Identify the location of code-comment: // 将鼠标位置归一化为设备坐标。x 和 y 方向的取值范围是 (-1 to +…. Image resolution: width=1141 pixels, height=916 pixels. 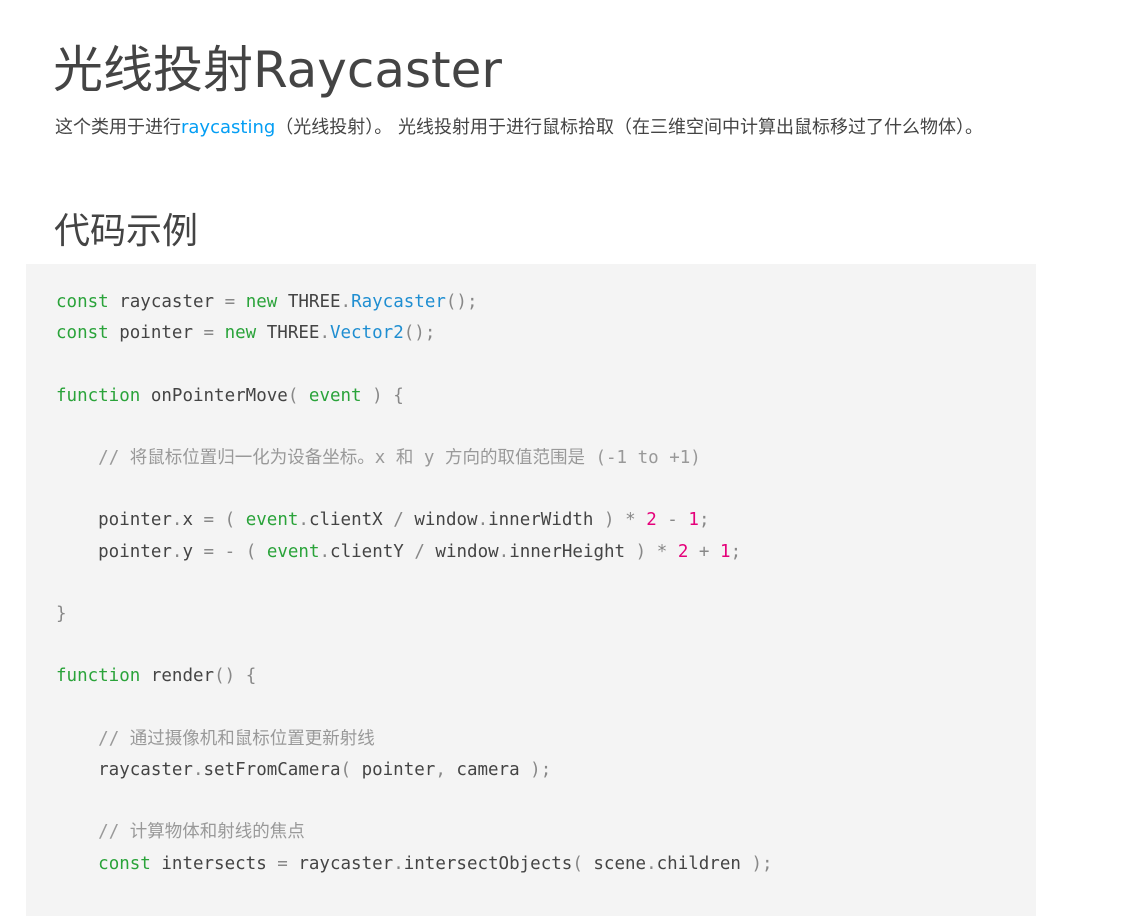
(399, 458).